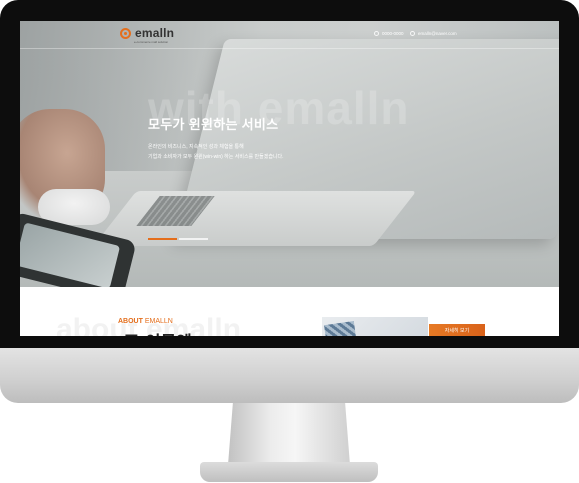 The image size is (579, 483). I want to click on header-divider, so click(289, 48).